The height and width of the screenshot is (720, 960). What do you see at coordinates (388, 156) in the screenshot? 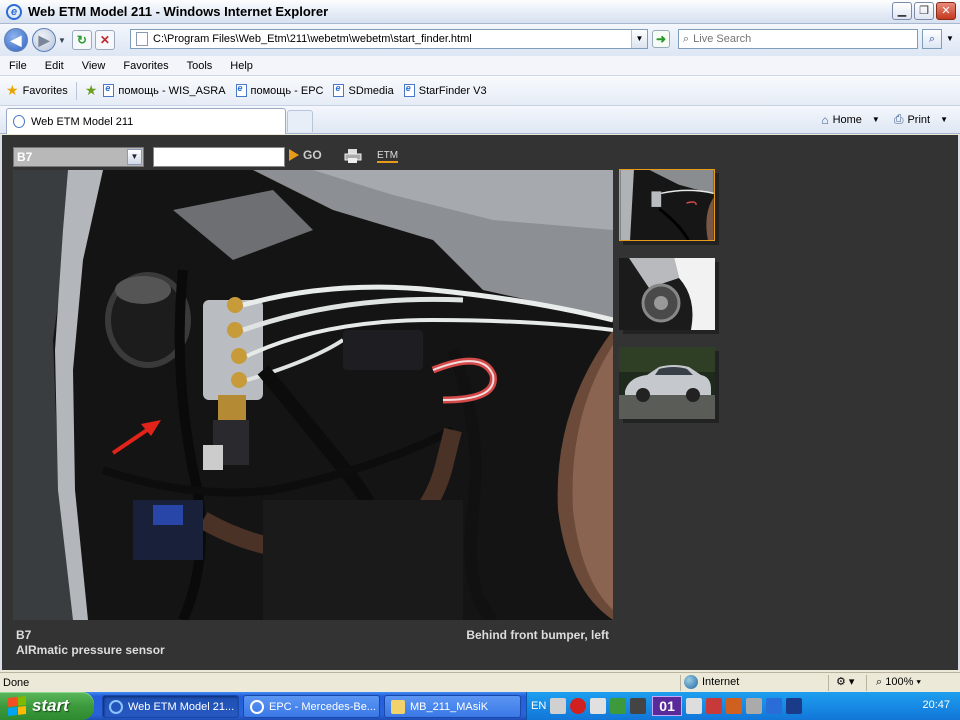
I see `etm-link: ETM` at bounding box center [388, 156].